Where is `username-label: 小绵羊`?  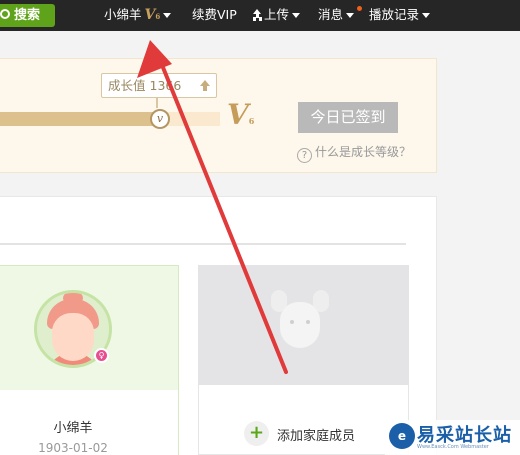
username-label: 小绵羊 is located at coordinates (123, 14).